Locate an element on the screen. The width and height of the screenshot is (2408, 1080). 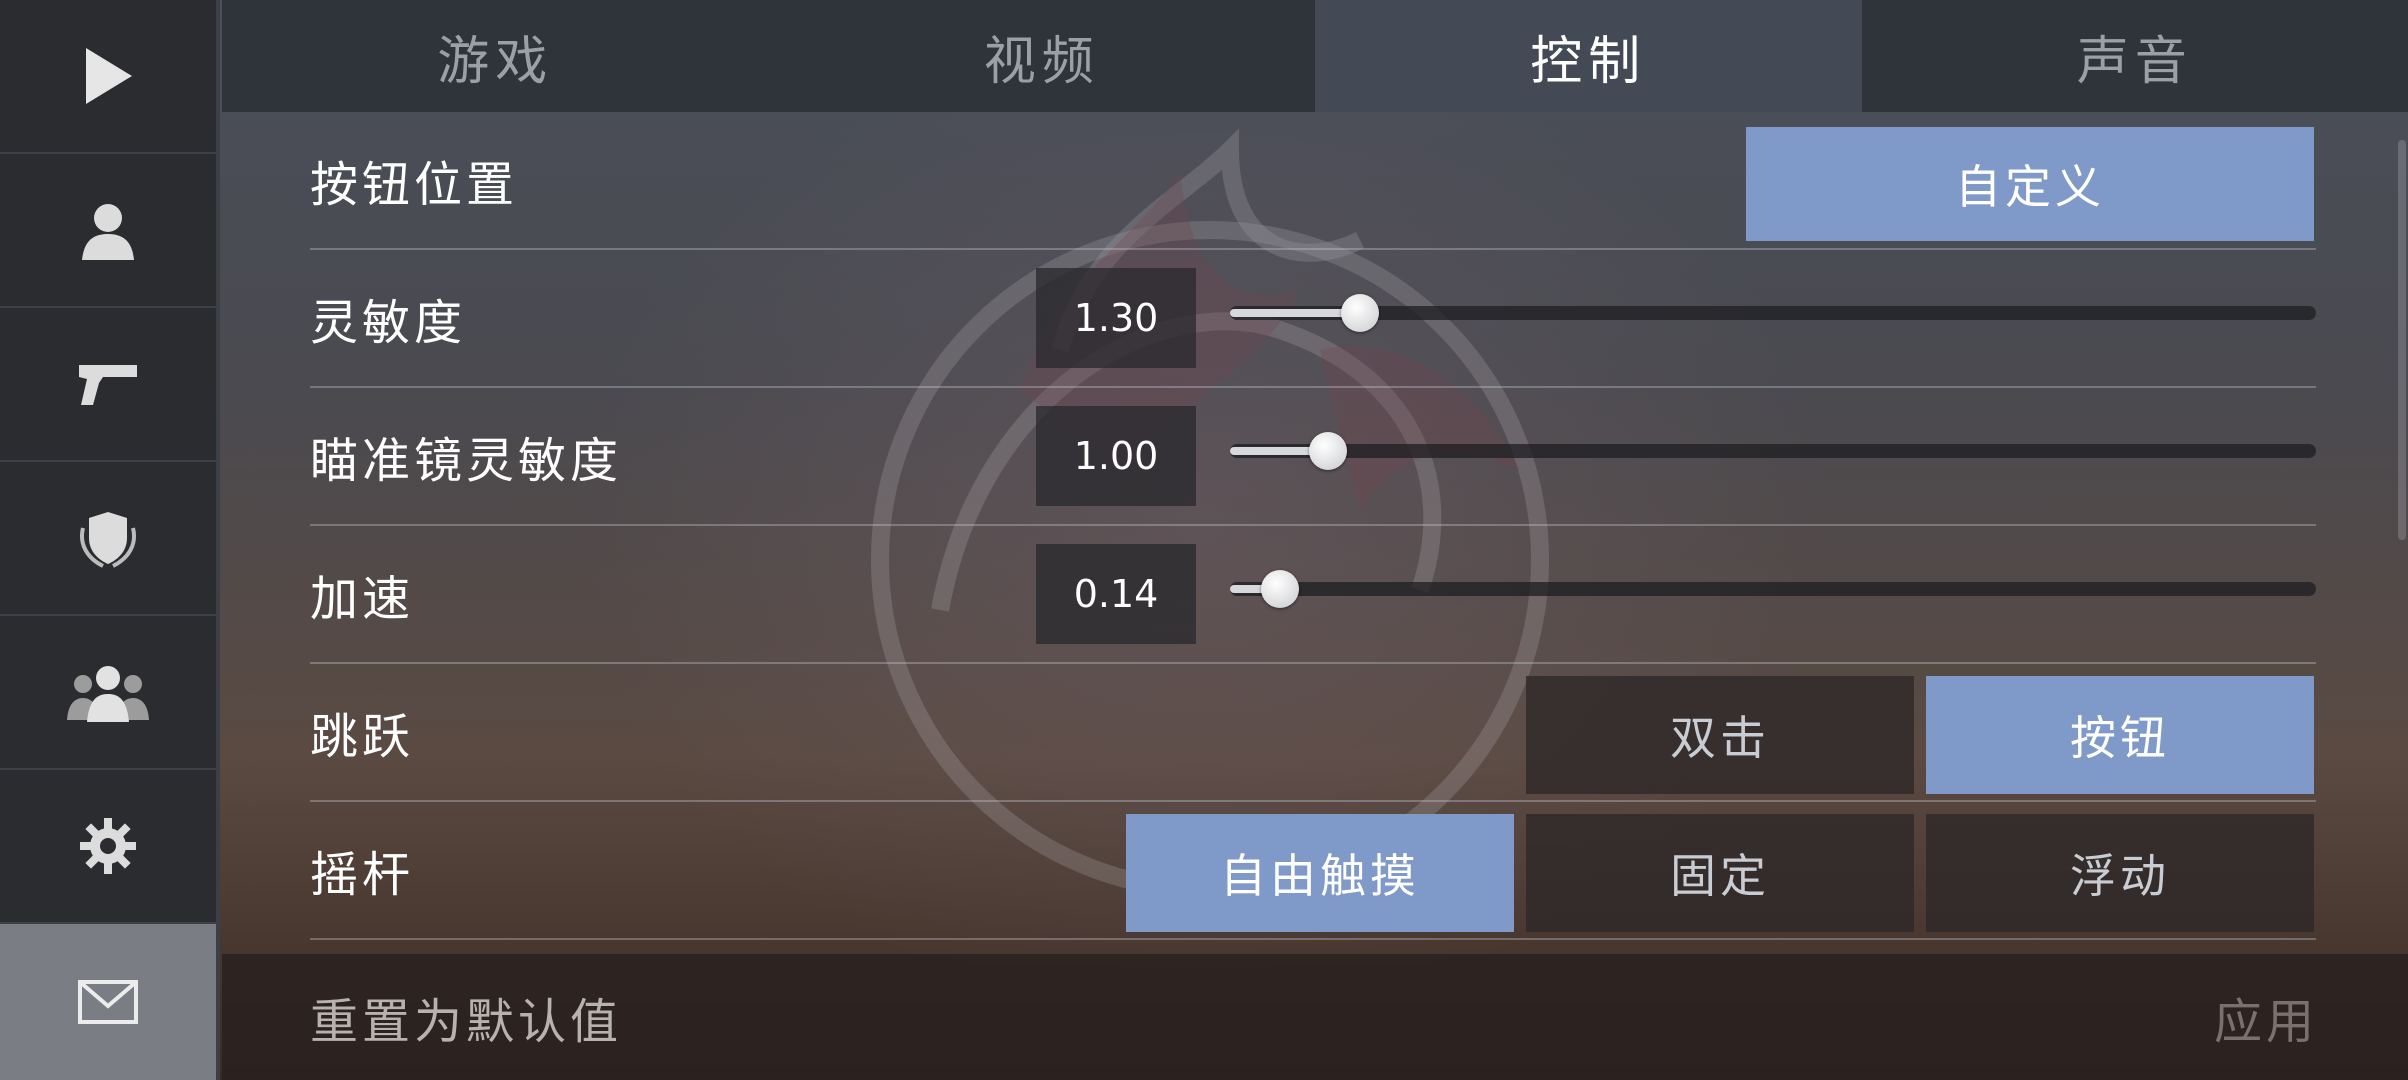
acceleration-label: 加速 is located at coordinates (362, 599).